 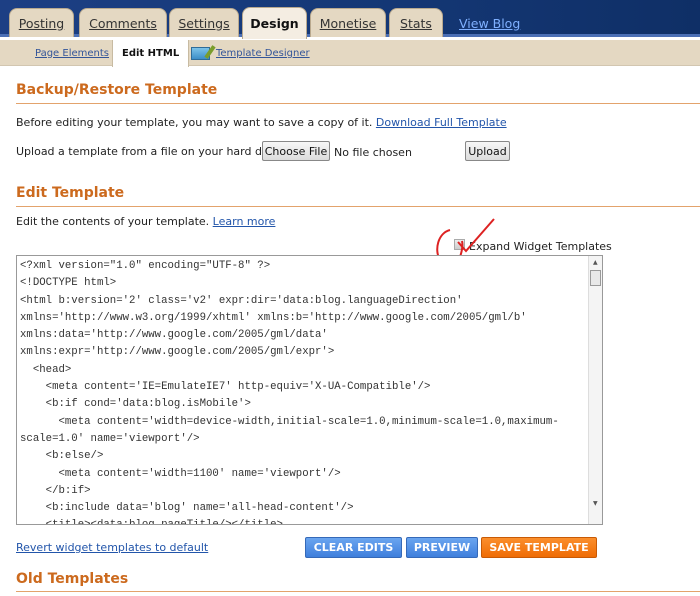 I want to click on subtab-edit-html: Edit HTML, so click(x=151, y=53).